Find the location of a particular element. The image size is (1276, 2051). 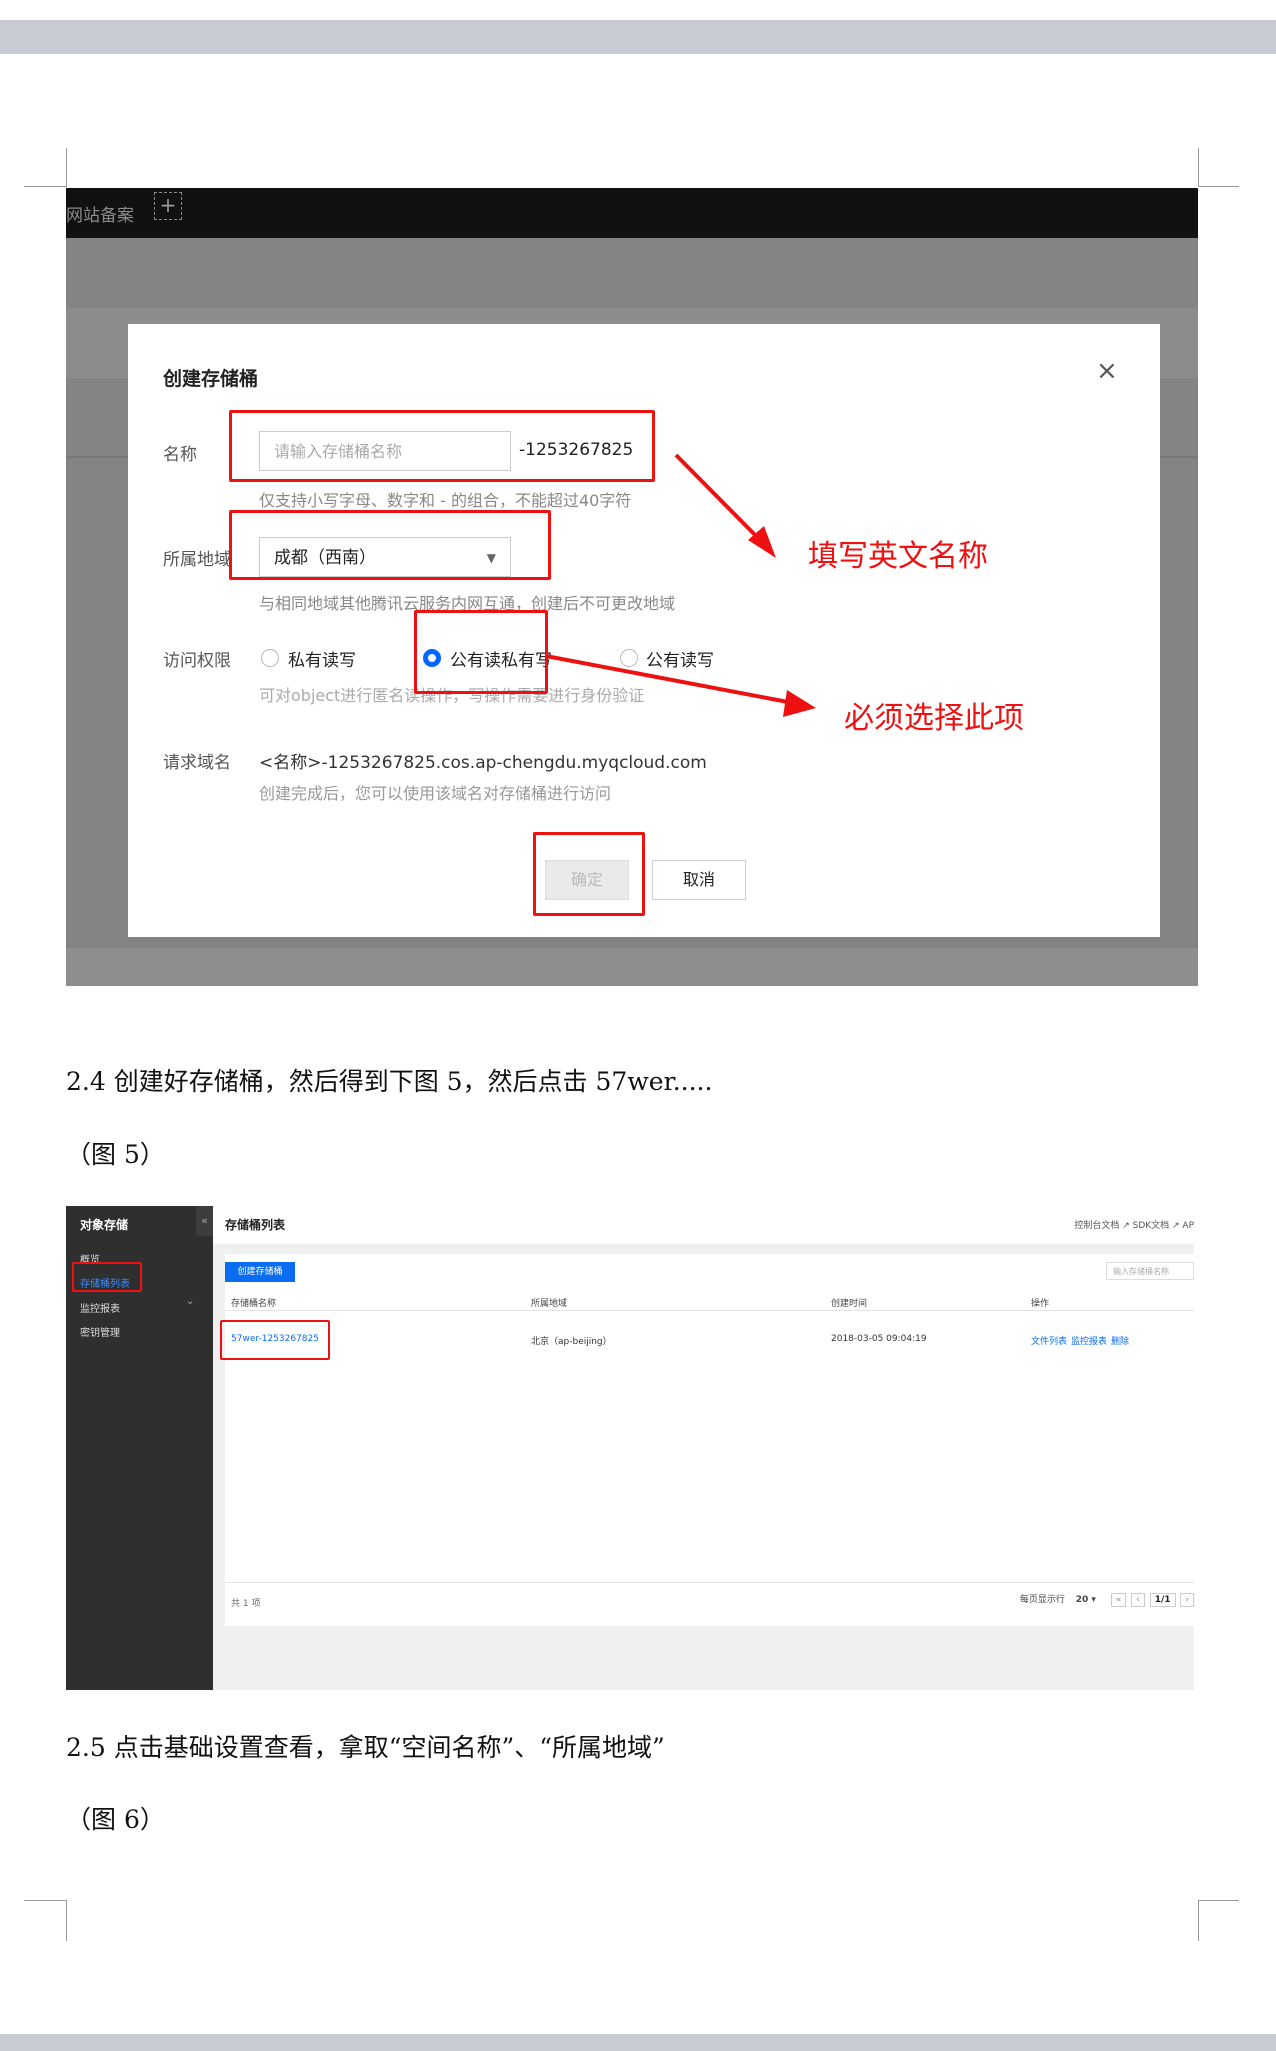

caption-figure-5: （图 5） is located at coordinates (115, 1154).